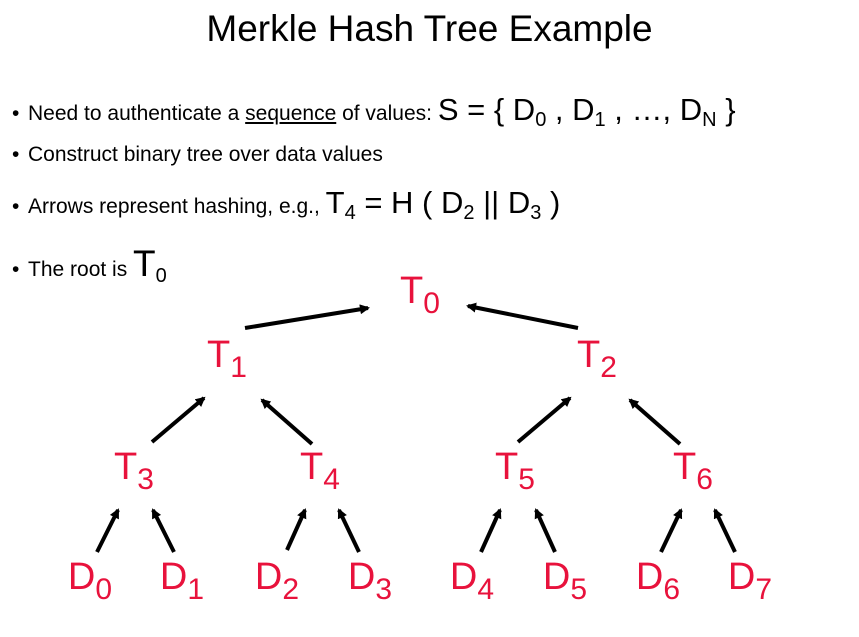  What do you see at coordinates (565, 581) in the screenshot?
I see `tree-node-d5: D5` at bounding box center [565, 581].